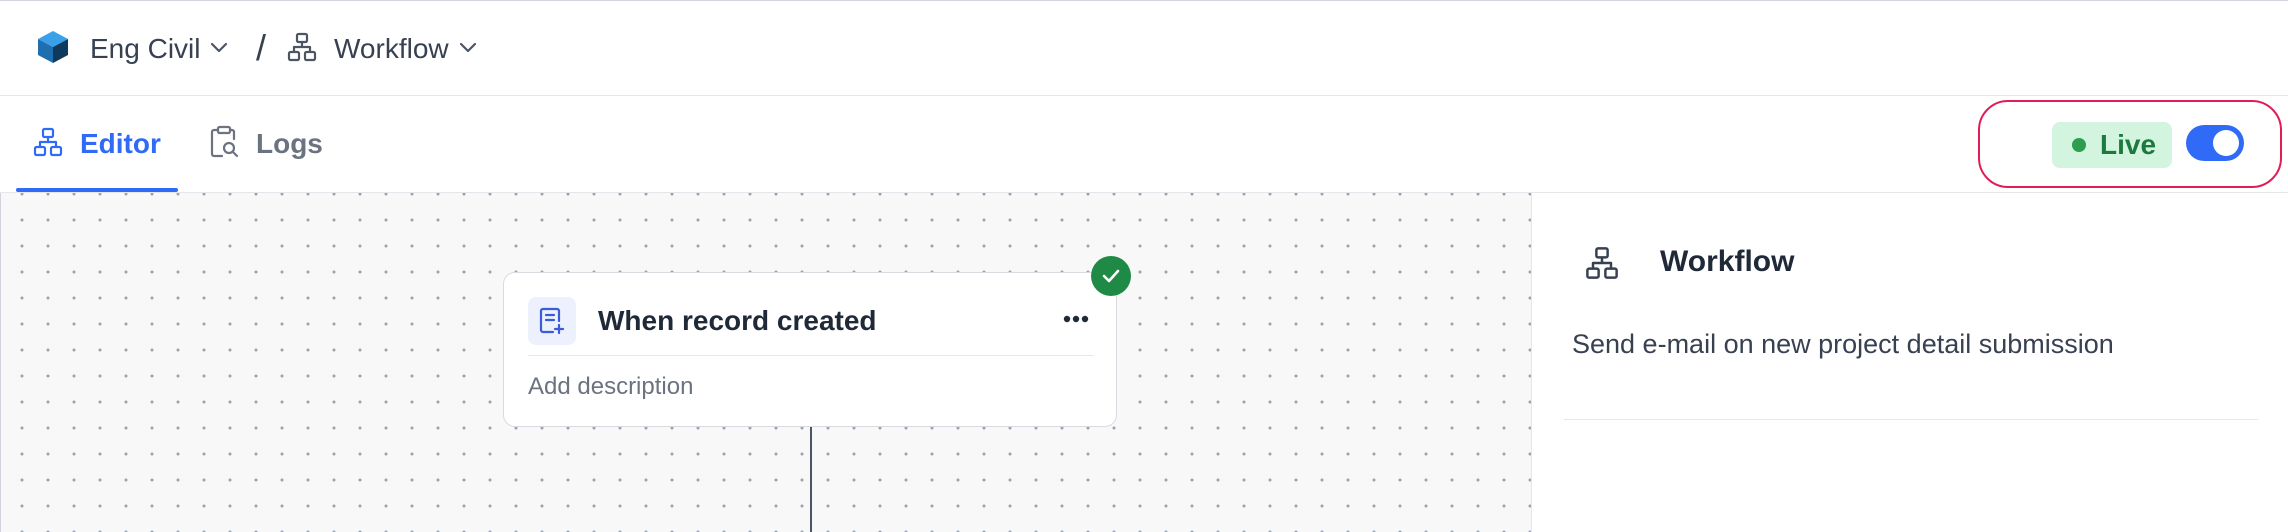 The image size is (2288, 532). I want to click on breadcrumb-workspace: Eng Civil, so click(131, 48).